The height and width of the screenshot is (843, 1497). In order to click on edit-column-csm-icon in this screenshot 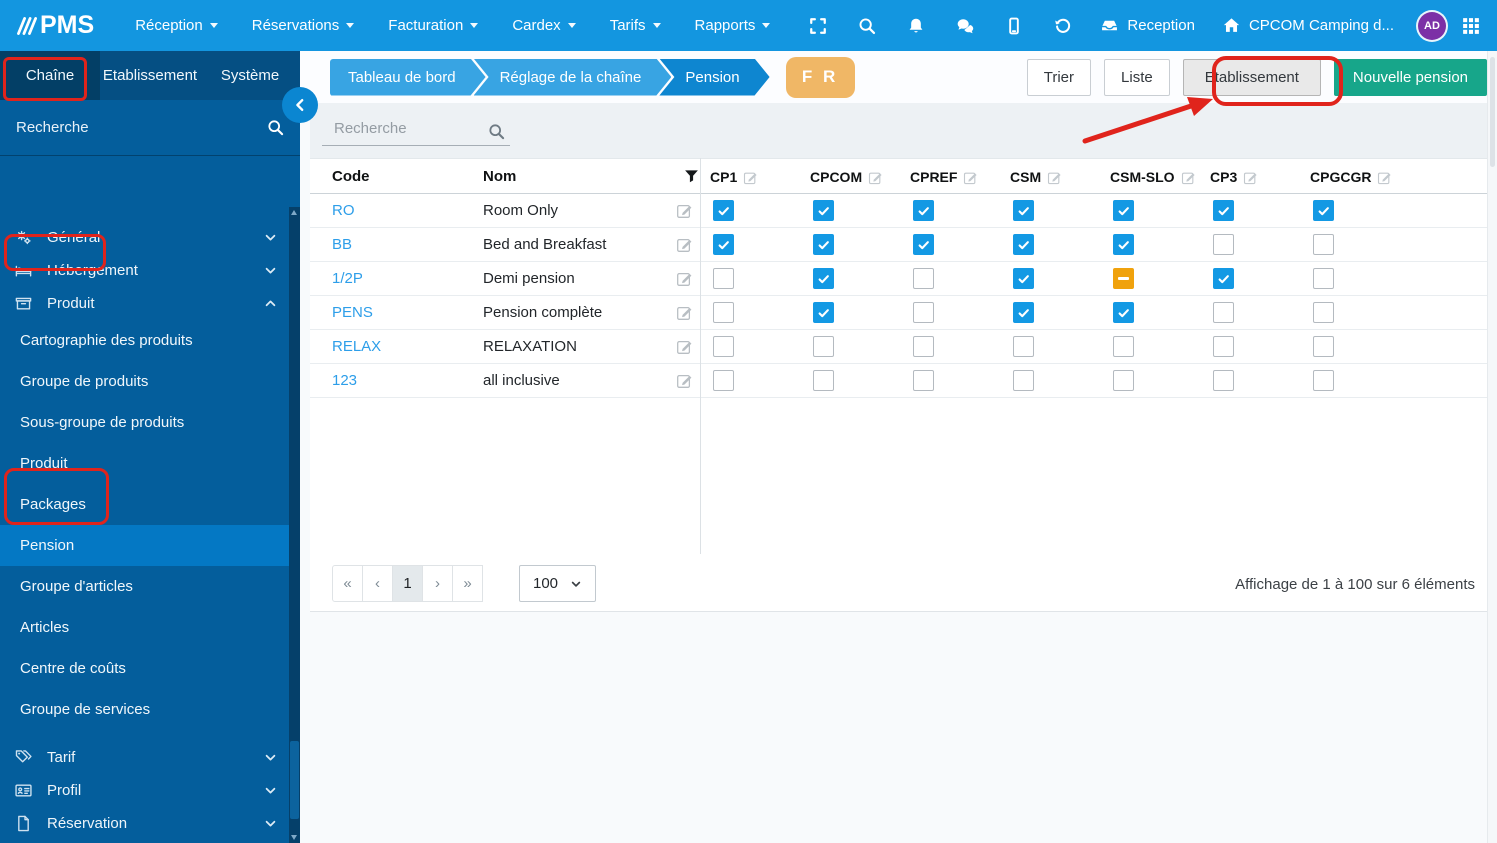, I will do `click(1054, 177)`.